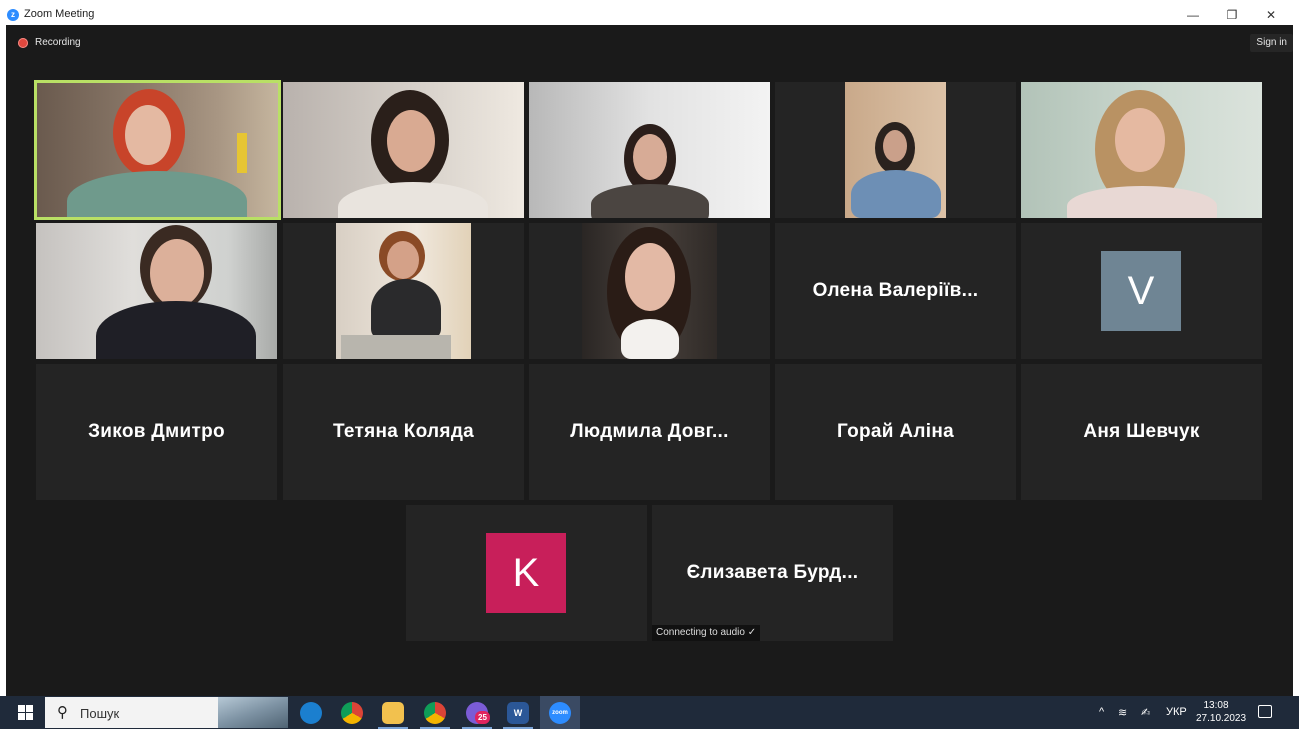 This screenshot has width=1299, height=729. Describe the element at coordinates (1101, 712) in the screenshot. I see `chevron-up-icon: ^` at that location.